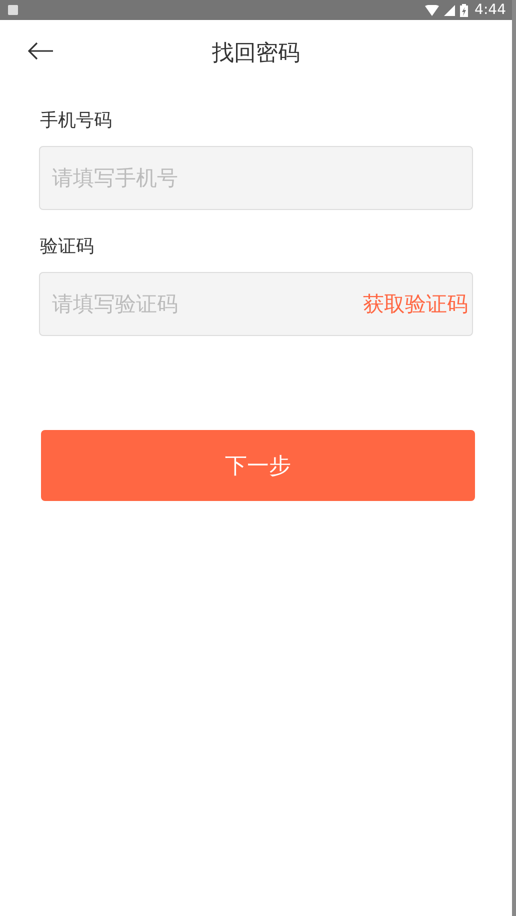 This screenshot has width=516, height=916. I want to click on notification-icon, so click(13, 10).